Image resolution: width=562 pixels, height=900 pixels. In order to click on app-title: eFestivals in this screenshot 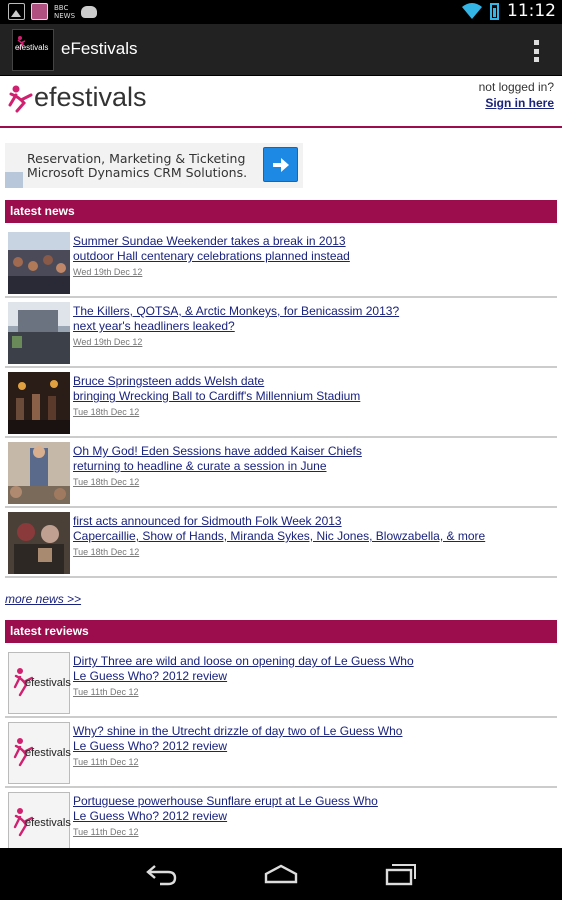, I will do `click(99, 48)`.